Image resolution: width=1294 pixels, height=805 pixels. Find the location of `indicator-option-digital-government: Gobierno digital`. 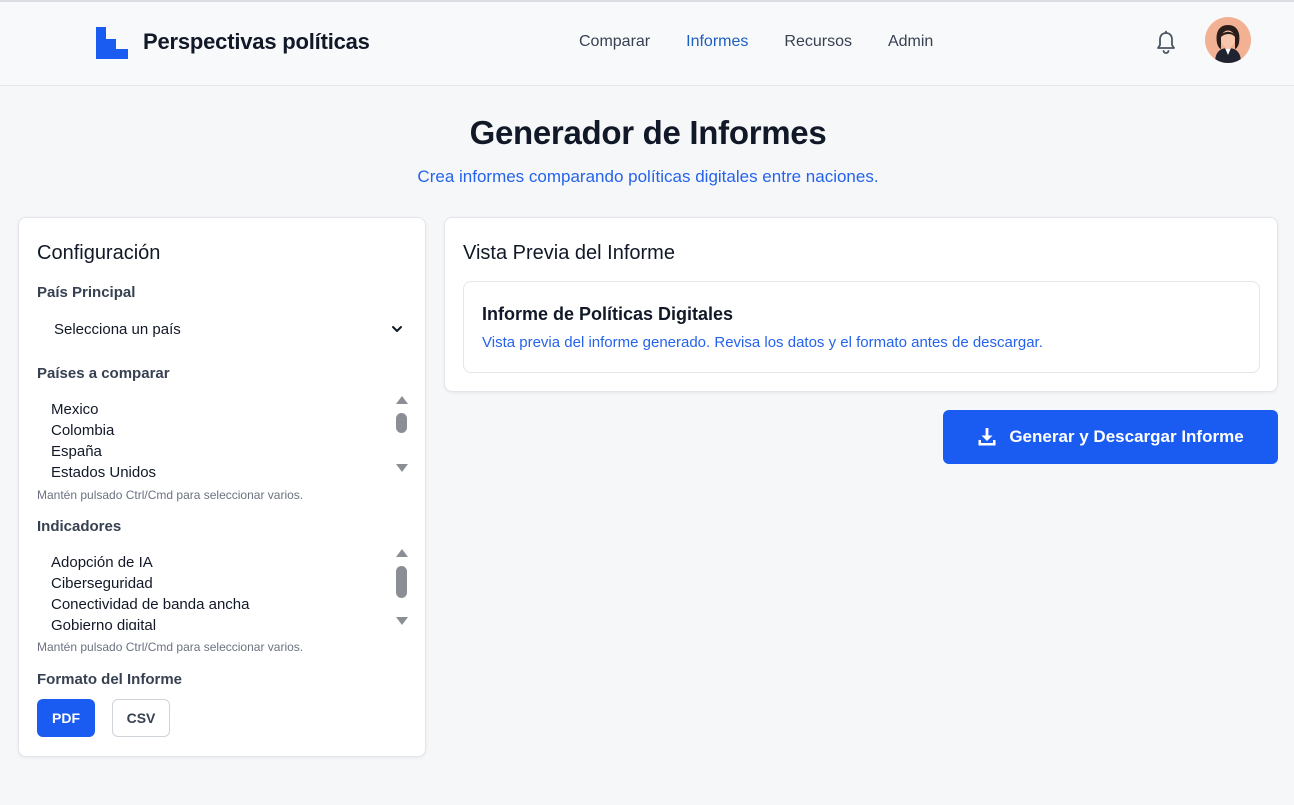

indicator-option-digital-government: Gobierno digital is located at coordinates (103, 623).